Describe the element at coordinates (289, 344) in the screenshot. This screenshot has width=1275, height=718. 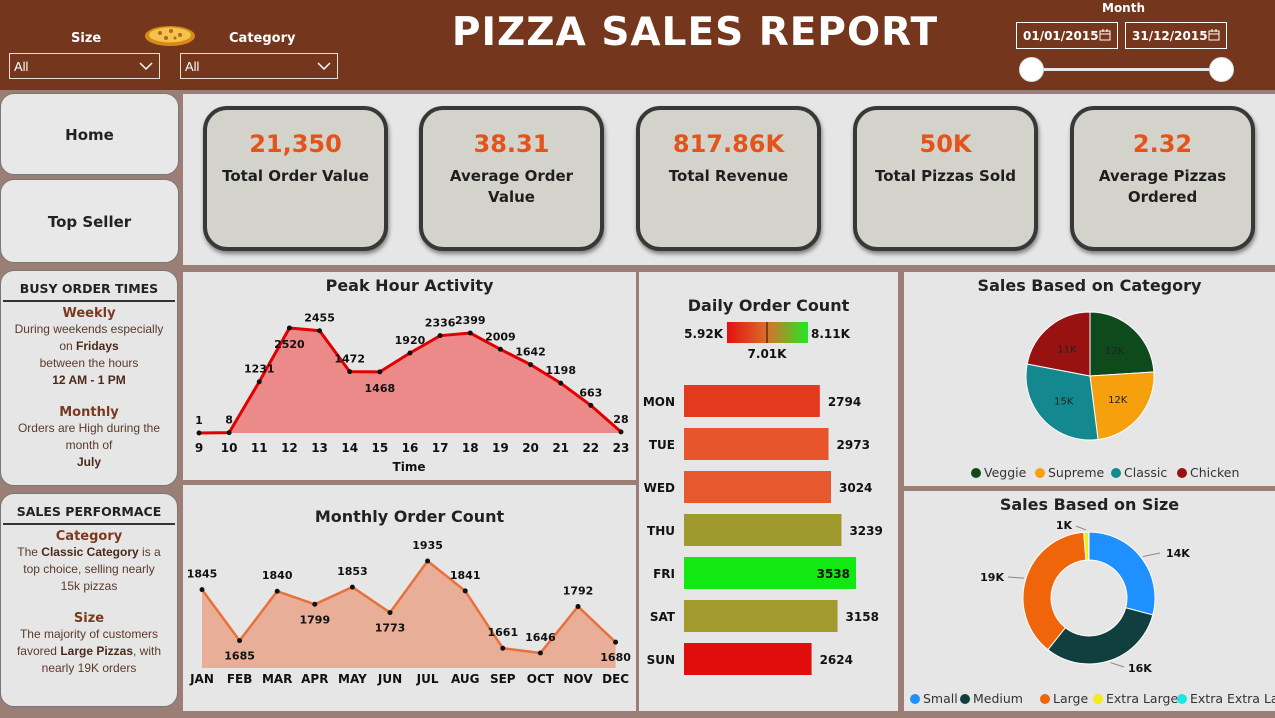
I see `peak-hour-data-label: 2520` at that location.